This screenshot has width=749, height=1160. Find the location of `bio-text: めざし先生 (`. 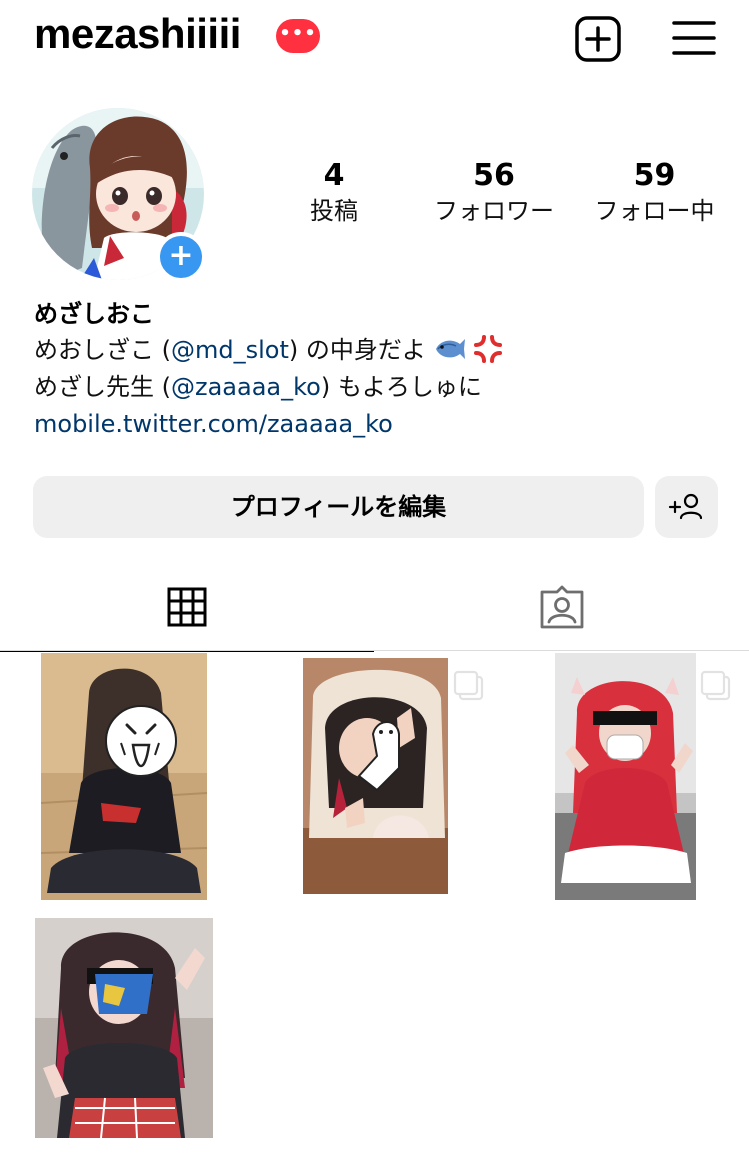

bio-text: めざし先生 ( is located at coordinates (102, 387).